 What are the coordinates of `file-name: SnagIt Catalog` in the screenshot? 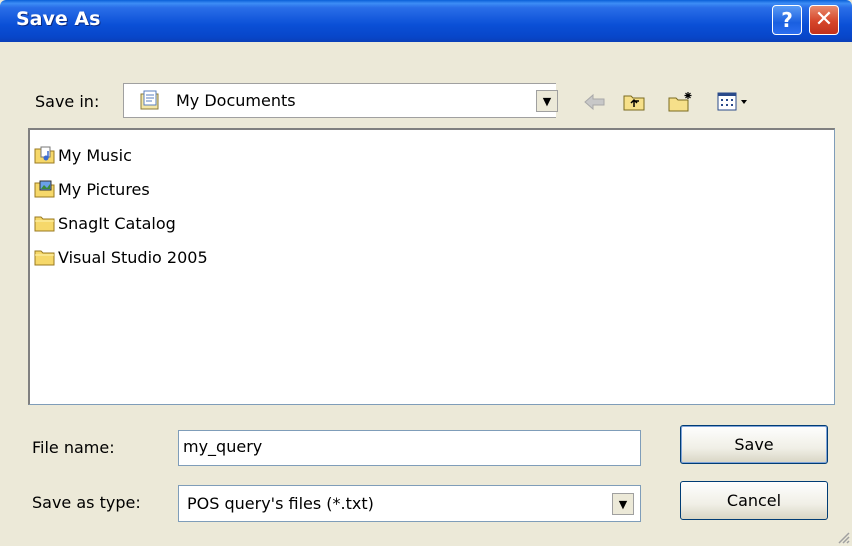 It's located at (117, 223).